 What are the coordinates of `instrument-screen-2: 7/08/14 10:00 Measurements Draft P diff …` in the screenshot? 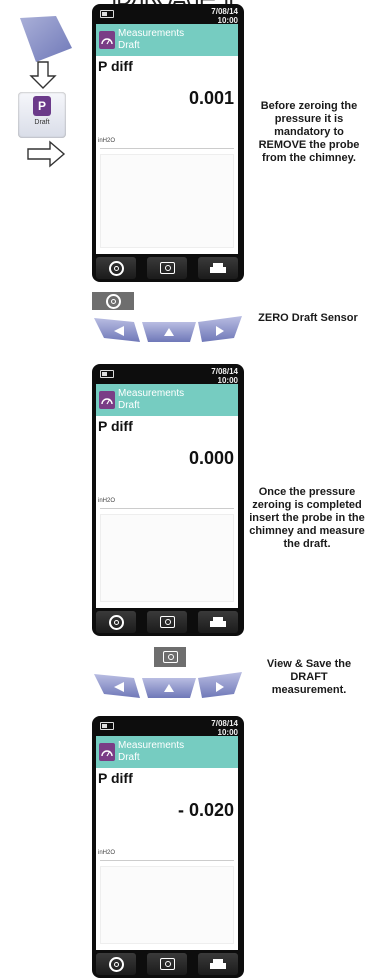 It's located at (168, 500).